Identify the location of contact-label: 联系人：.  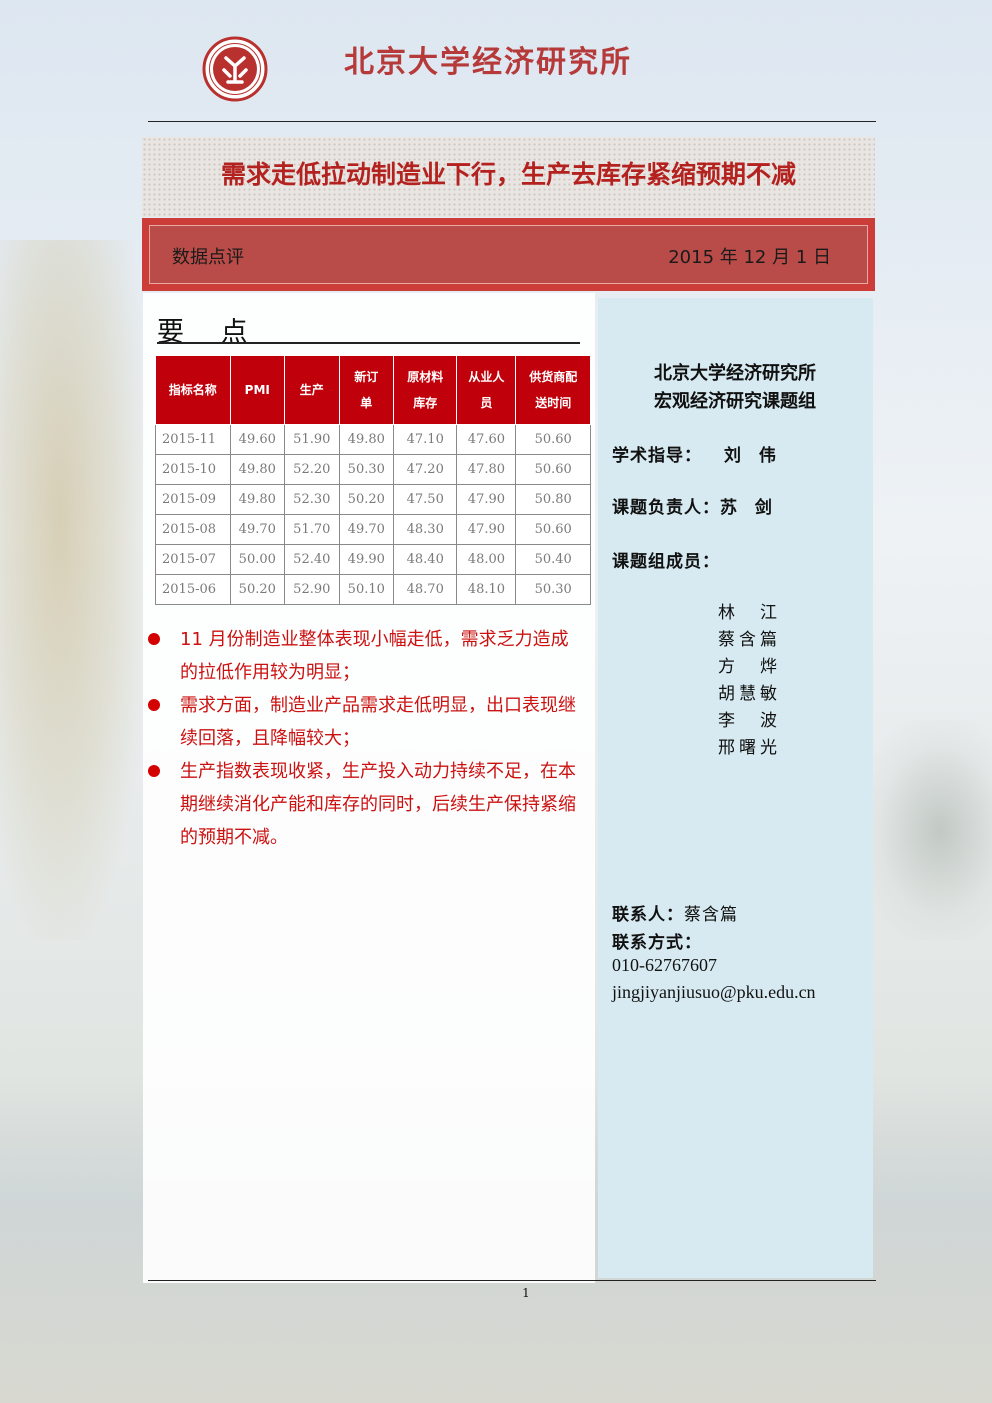
(648, 915).